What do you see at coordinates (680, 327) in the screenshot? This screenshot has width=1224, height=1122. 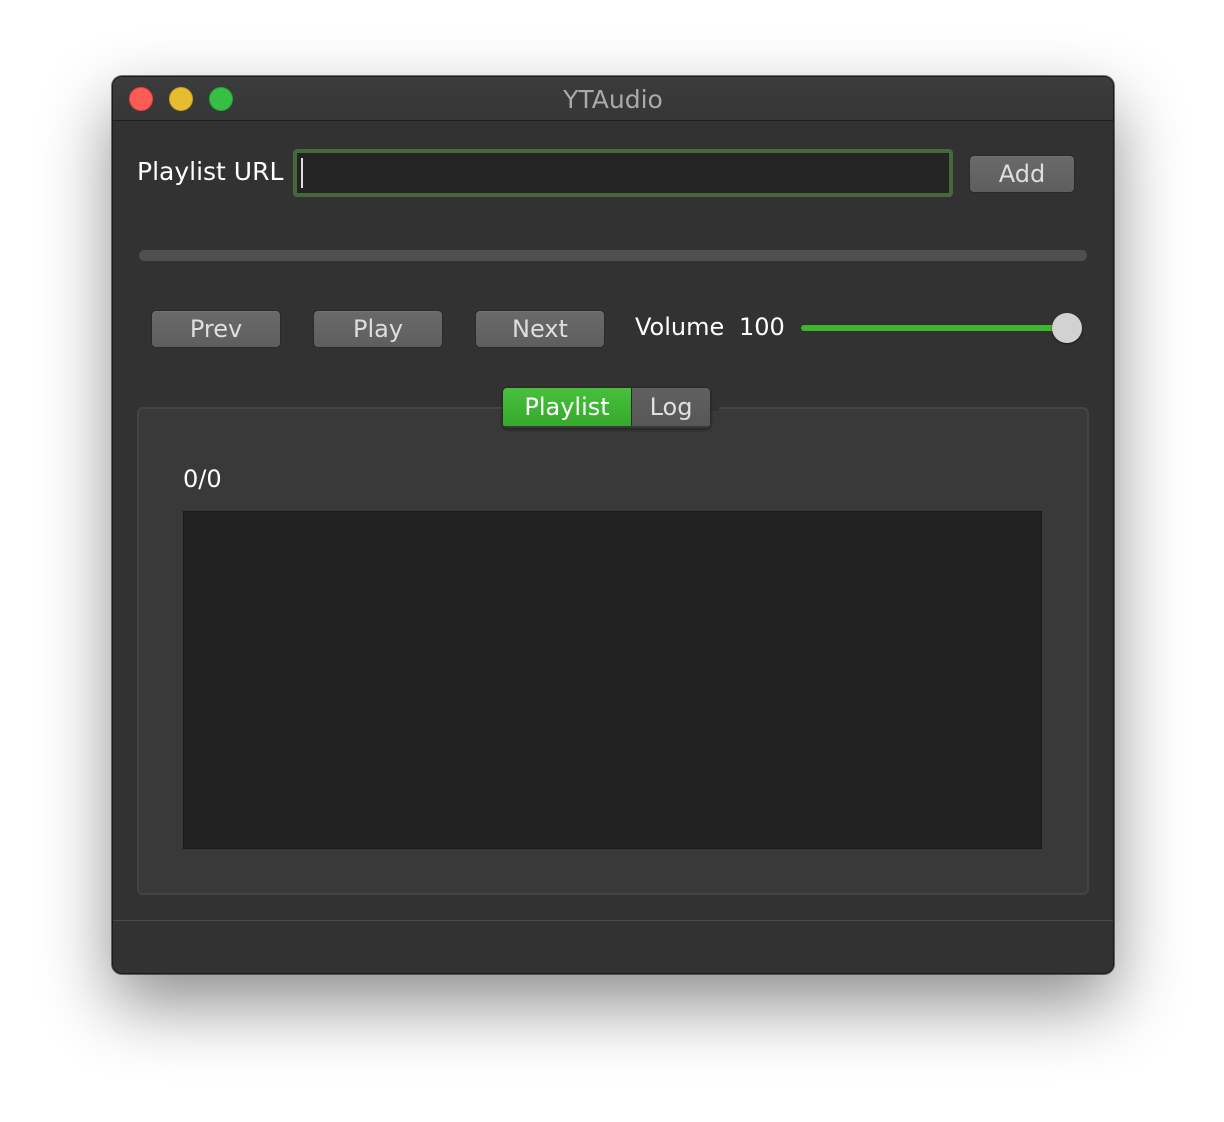 I see `volume-label: Volume` at bounding box center [680, 327].